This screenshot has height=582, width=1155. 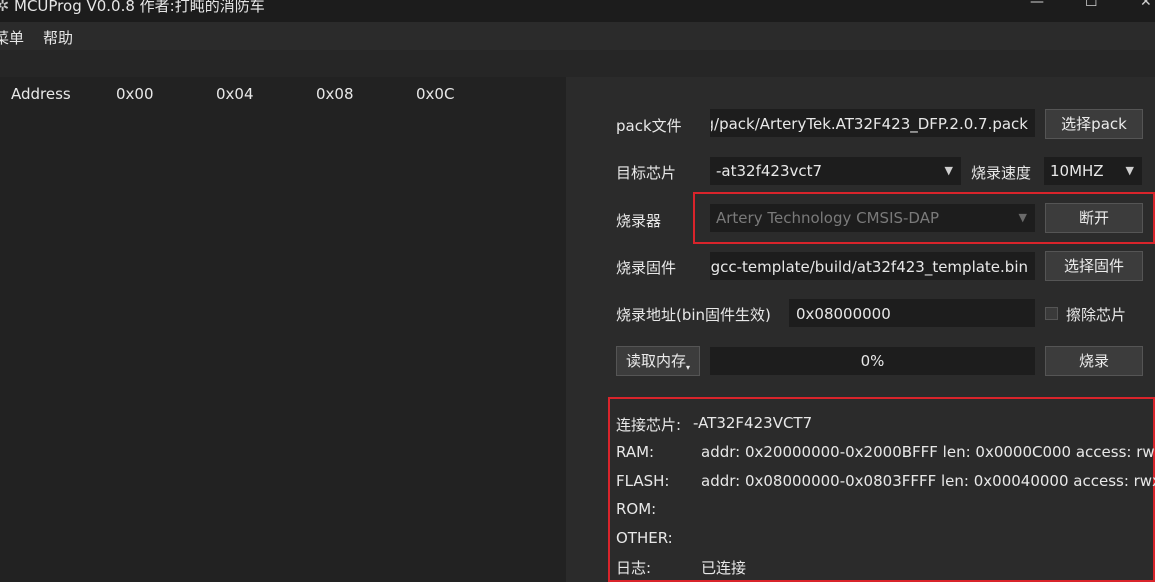 I want to click on menu-arrow-icon: ▾, so click(x=688, y=367).